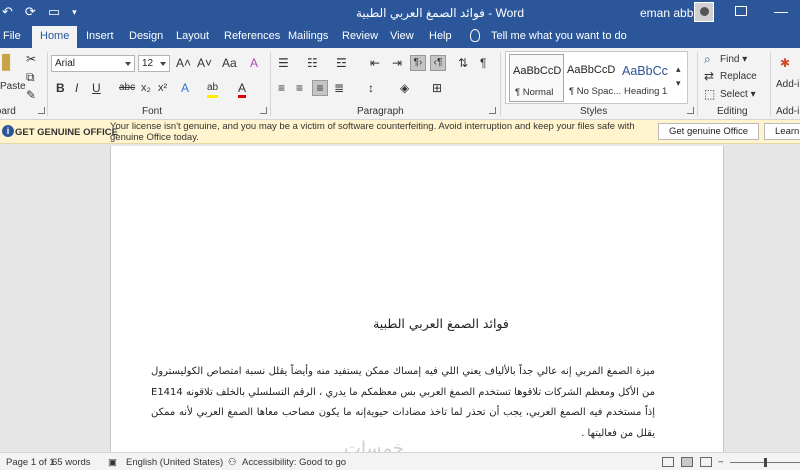 This screenshot has width=800, height=470. I want to click on page-count: Page 1 of 1, so click(30, 462).